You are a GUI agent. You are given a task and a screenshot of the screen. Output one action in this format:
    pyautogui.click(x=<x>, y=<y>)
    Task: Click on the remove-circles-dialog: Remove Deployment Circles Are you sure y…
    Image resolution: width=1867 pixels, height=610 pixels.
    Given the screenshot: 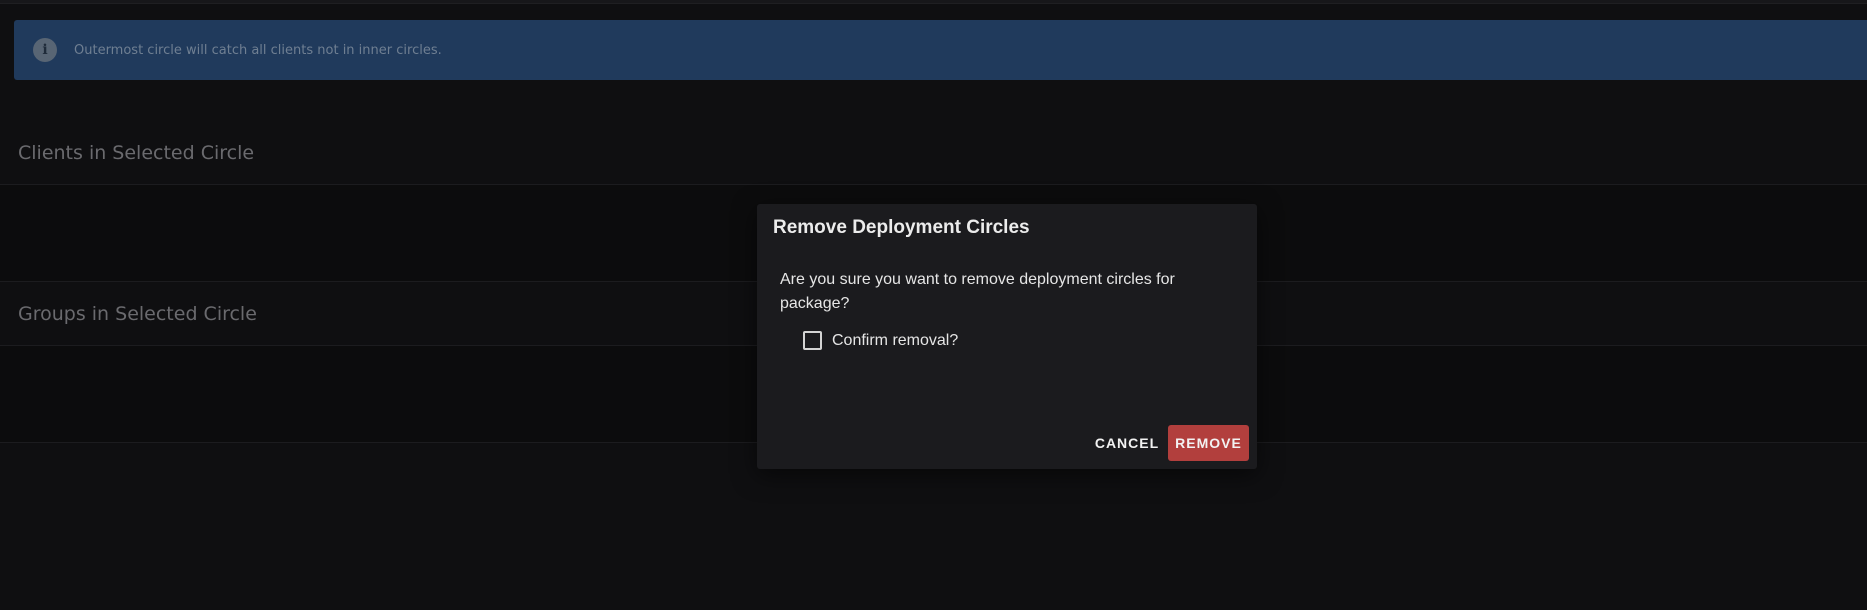 What is the action you would take?
    pyautogui.click(x=1007, y=336)
    